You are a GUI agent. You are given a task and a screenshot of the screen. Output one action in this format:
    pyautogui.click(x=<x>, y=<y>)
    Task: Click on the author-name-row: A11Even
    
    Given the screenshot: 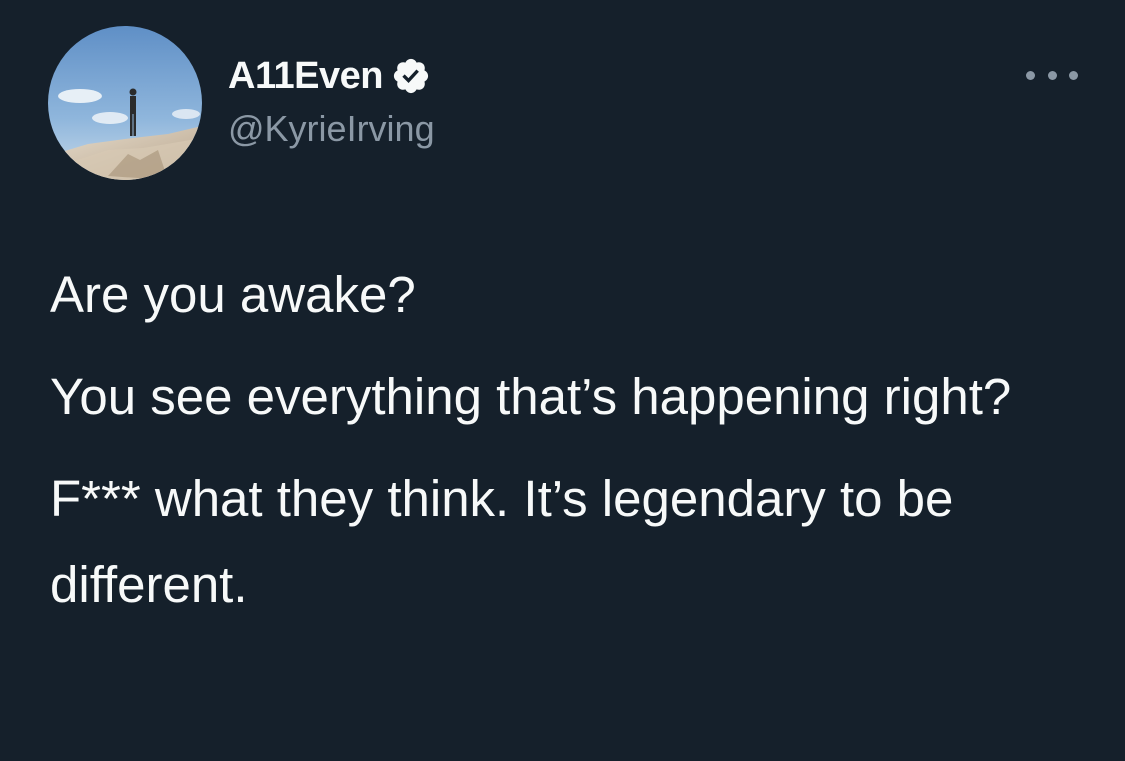 What is the action you would take?
    pyautogui.click(x=329, y=76)
    